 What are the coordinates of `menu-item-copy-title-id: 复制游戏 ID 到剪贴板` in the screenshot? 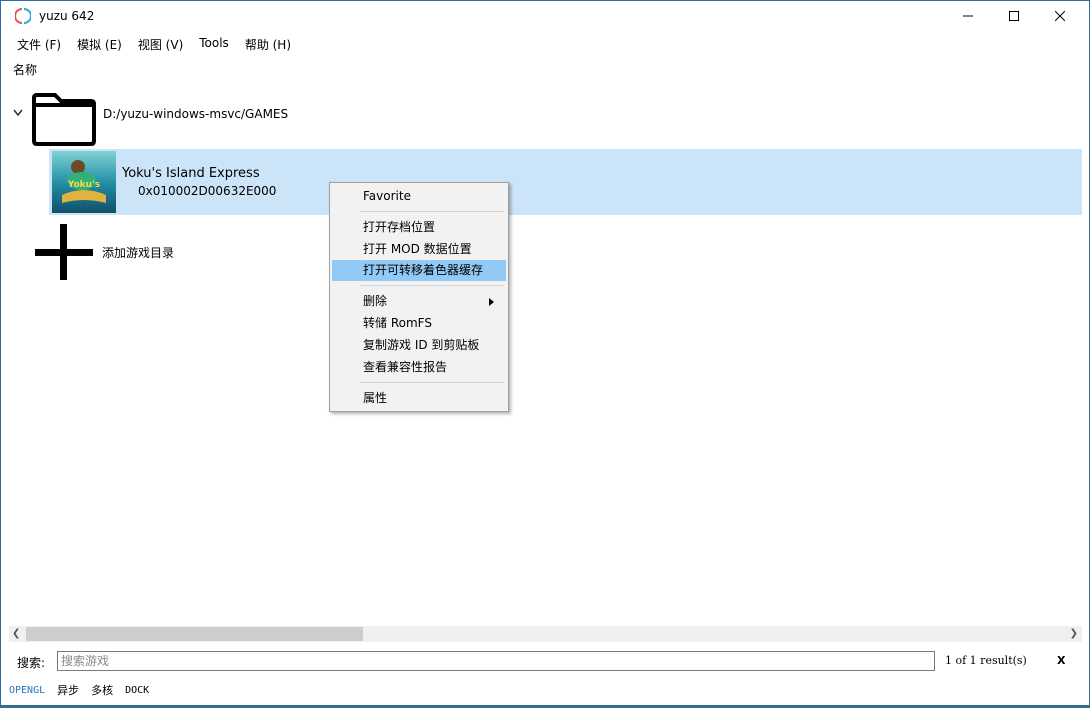 It's located at (419, 345).